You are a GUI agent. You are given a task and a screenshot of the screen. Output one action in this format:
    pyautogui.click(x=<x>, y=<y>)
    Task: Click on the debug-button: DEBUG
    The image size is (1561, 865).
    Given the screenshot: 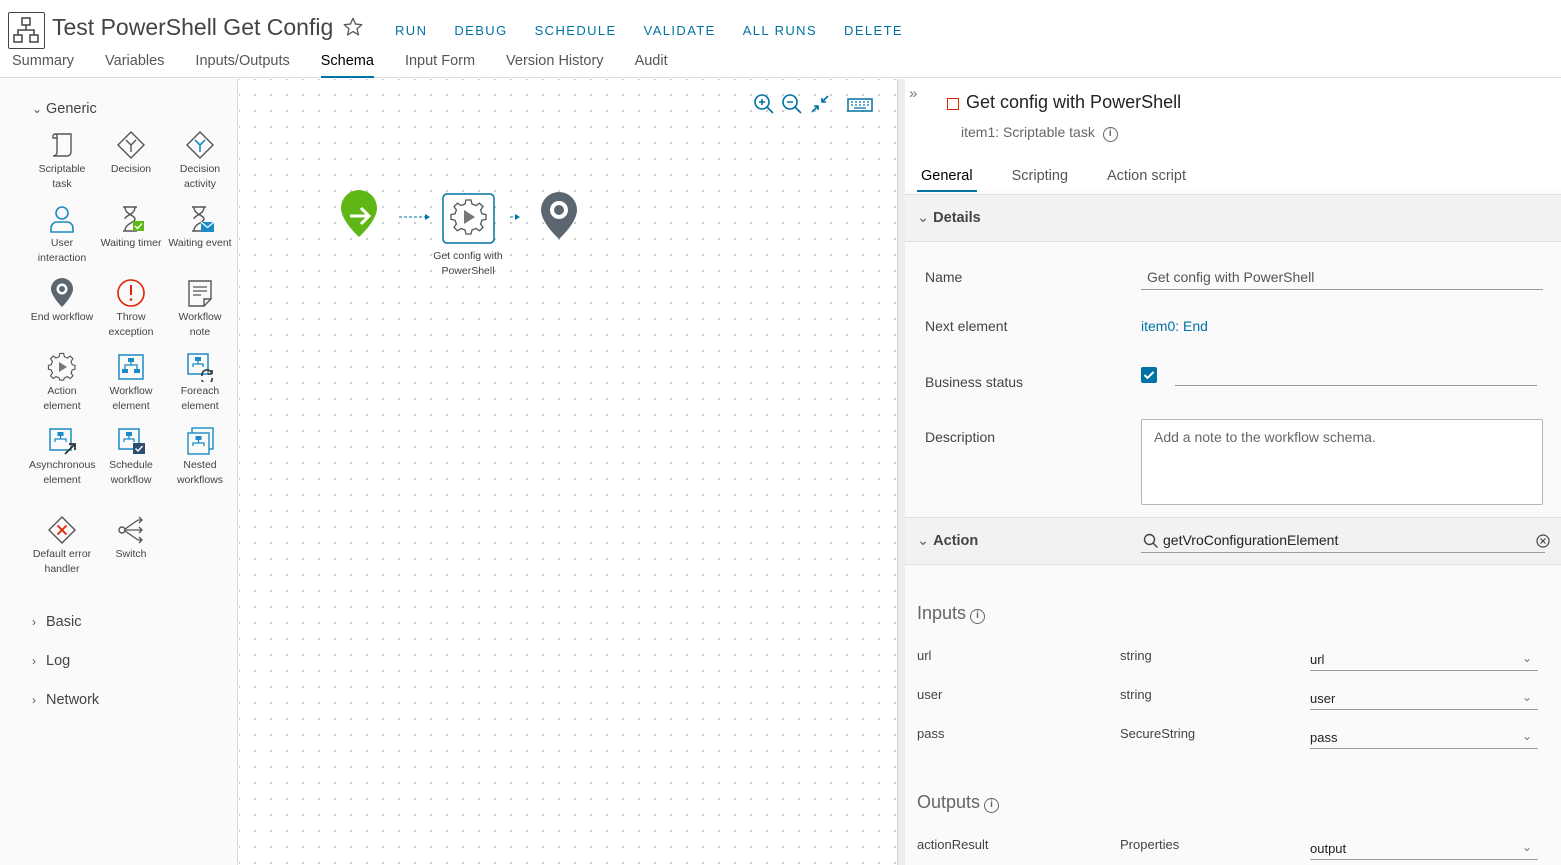 What is the action you would take?
    pyautogui.click(x=480, y=30)
    